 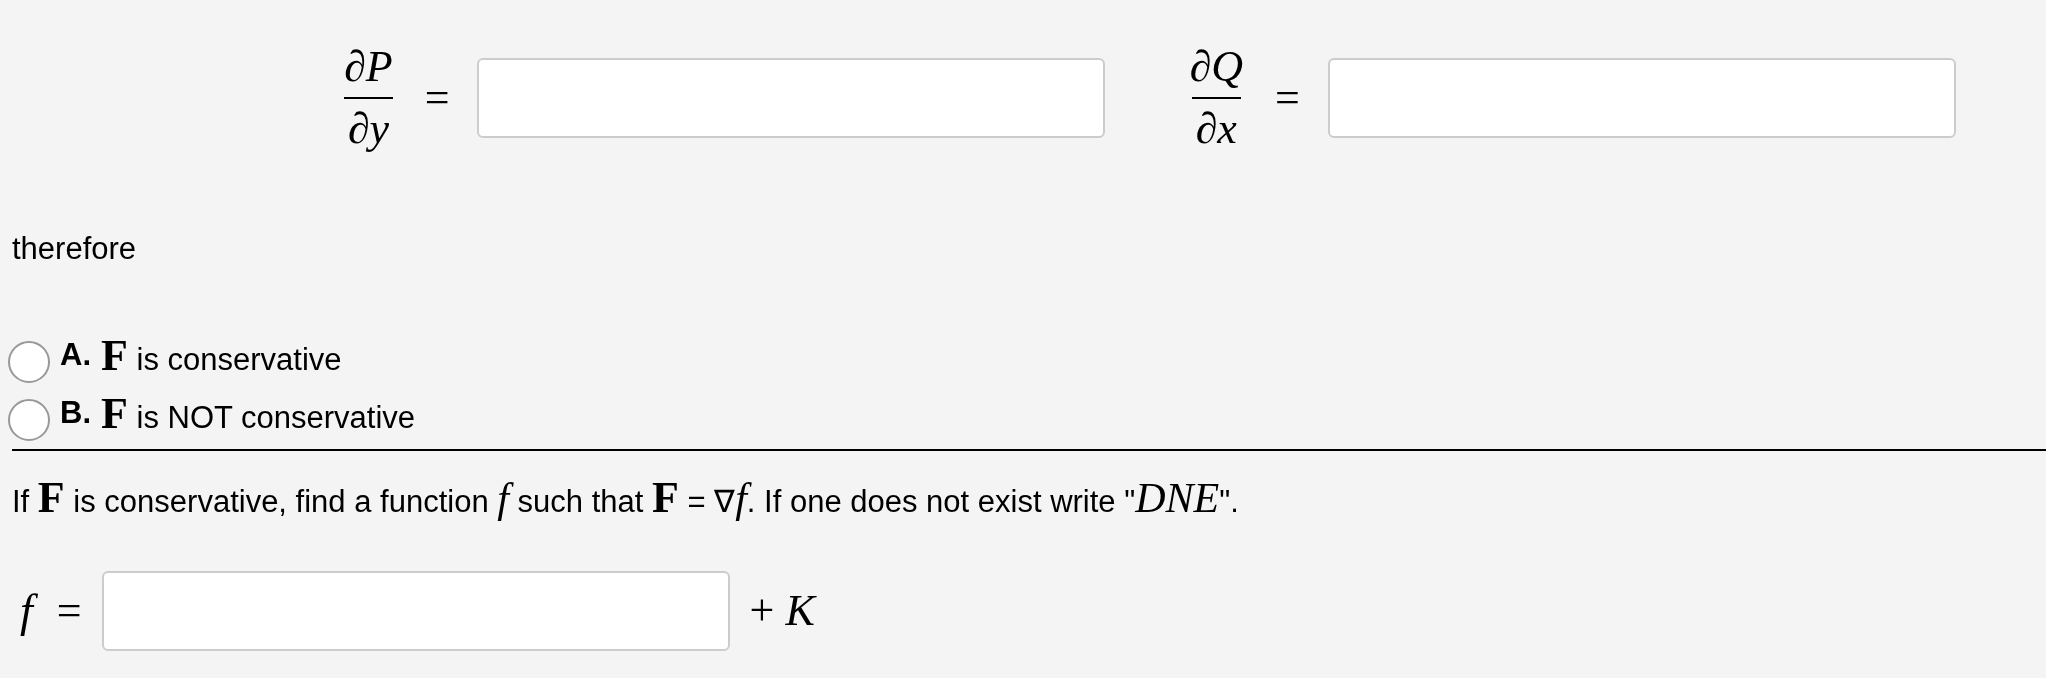 What do you see at coordinates (258, 413) in the screenshot?
I see `option-text: F is NOT conservative` at bounding box center [258, 413].